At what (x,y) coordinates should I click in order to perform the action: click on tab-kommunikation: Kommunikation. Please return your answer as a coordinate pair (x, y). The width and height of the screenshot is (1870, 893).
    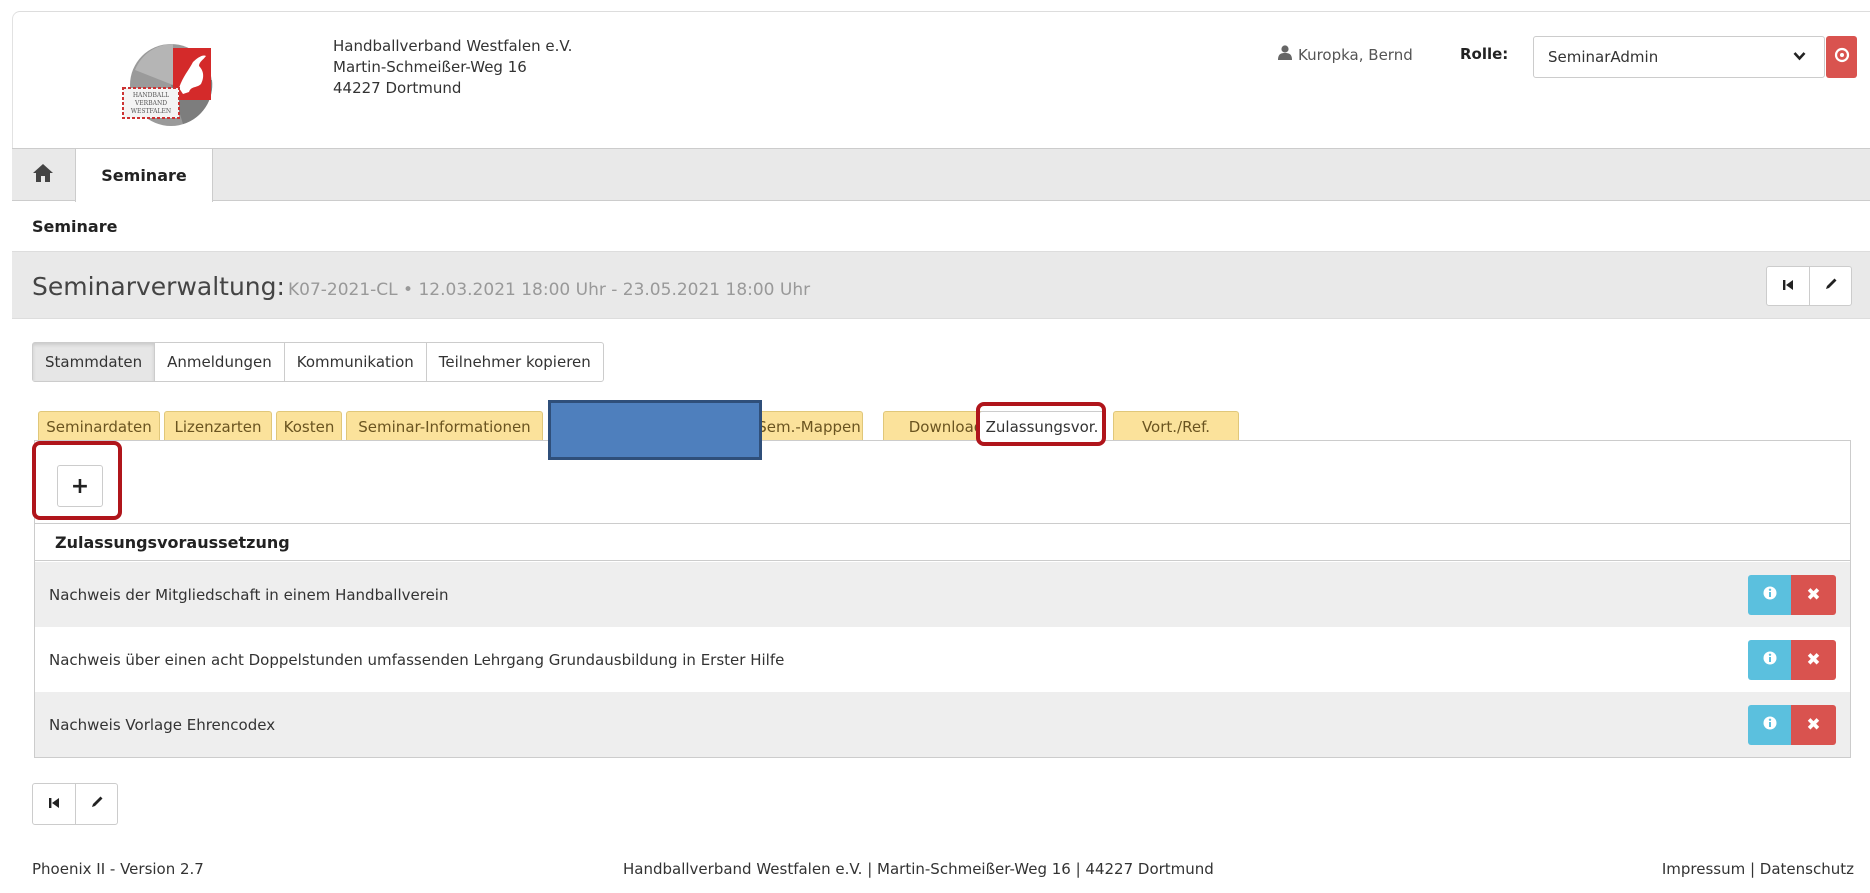
    Looking at the image, I should click on (356, 362).